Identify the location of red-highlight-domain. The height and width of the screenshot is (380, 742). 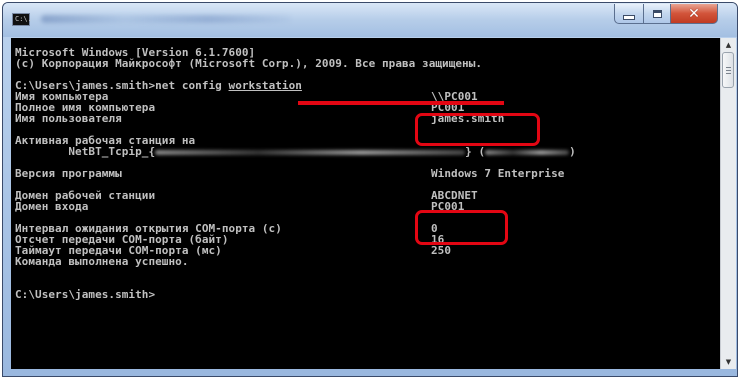
(461, 227).